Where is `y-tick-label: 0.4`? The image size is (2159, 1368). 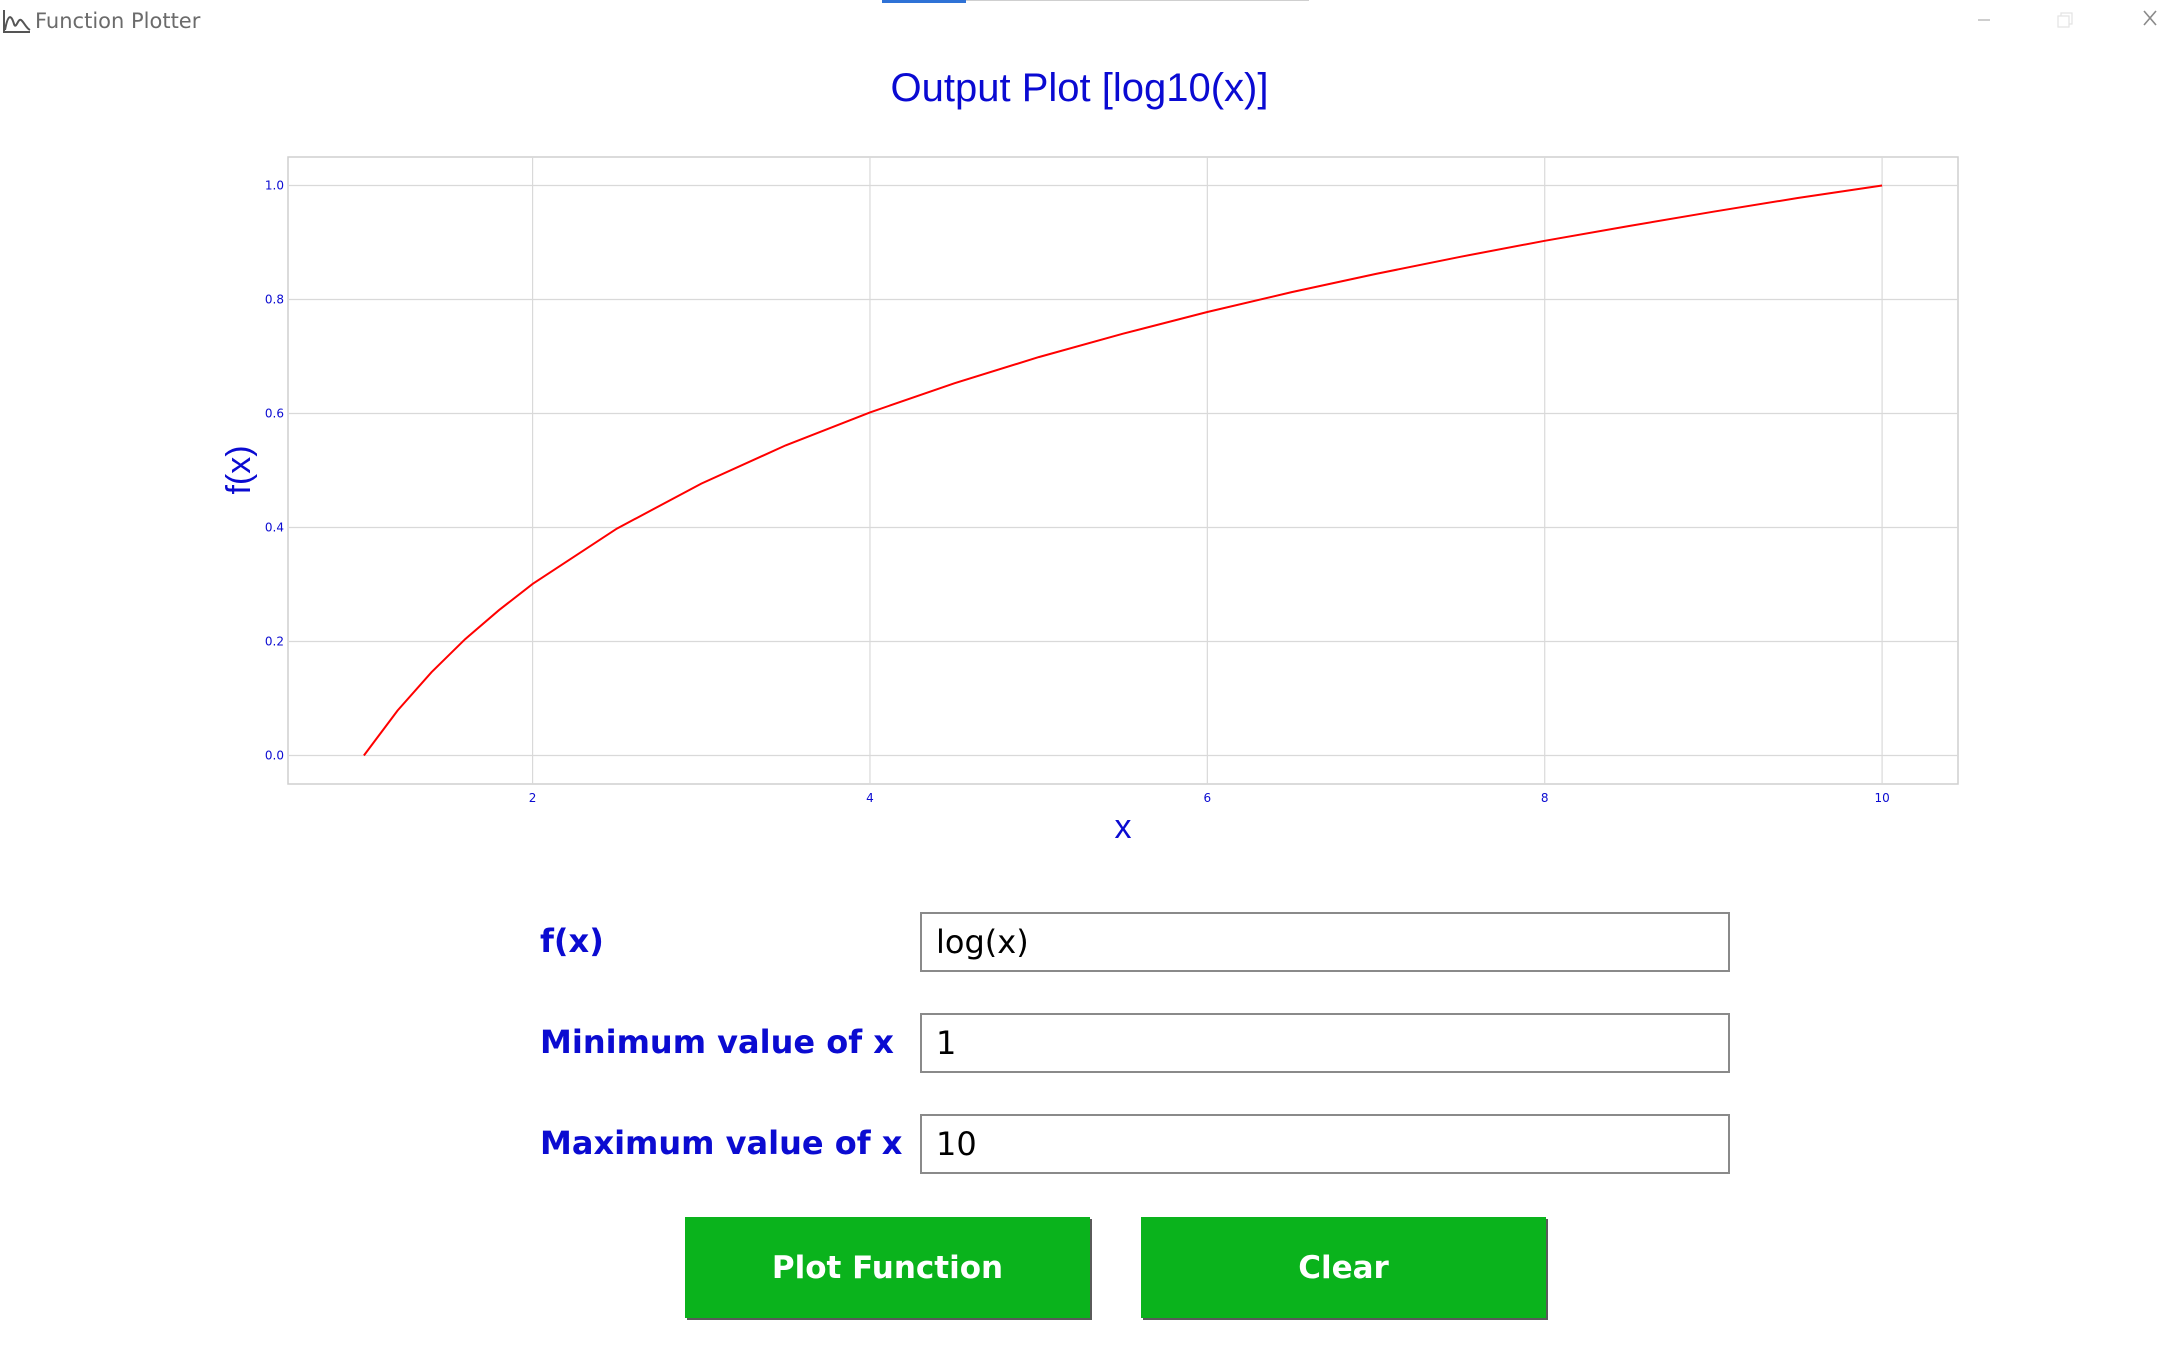 y-tick-label: 0.4 is located at coordinates (274, 528).